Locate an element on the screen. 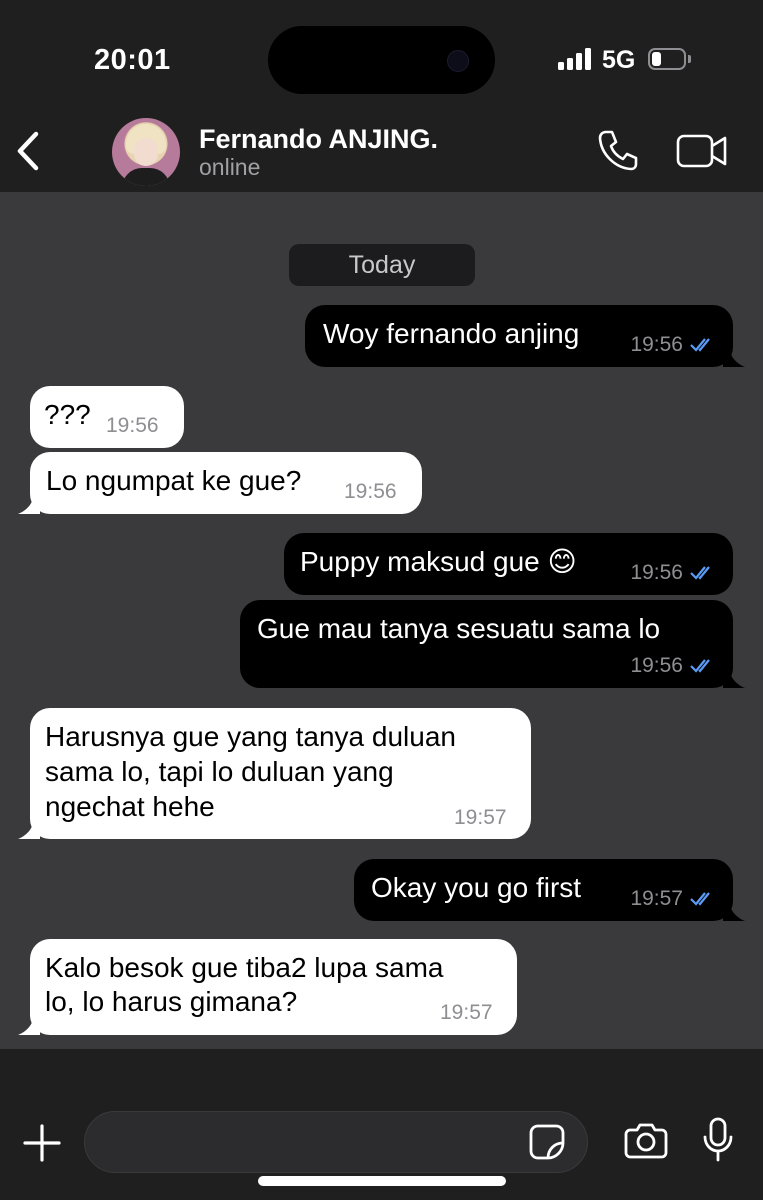 The image size is (763, 1200). plus-icon is located at coordinates (42, 1143).